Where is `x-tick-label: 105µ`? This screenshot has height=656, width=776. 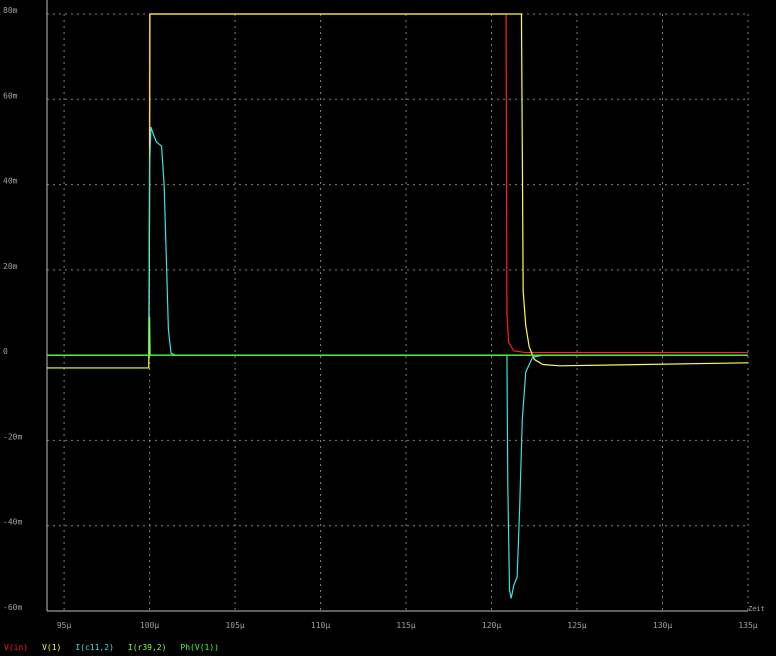 x-tick-label: 105µ is located at coordinates (234, 625).